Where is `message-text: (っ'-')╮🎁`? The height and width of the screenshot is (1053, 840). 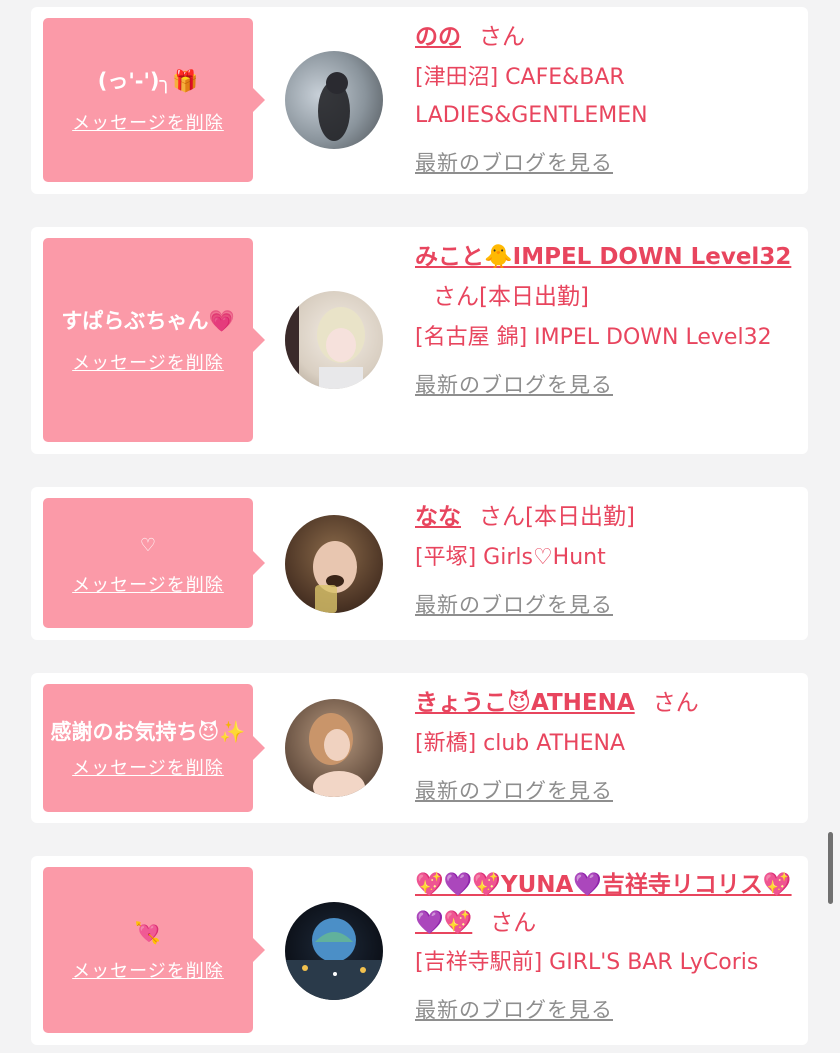
message-text: (っ'-')╮🎁 is located at coordinates (148, 80).